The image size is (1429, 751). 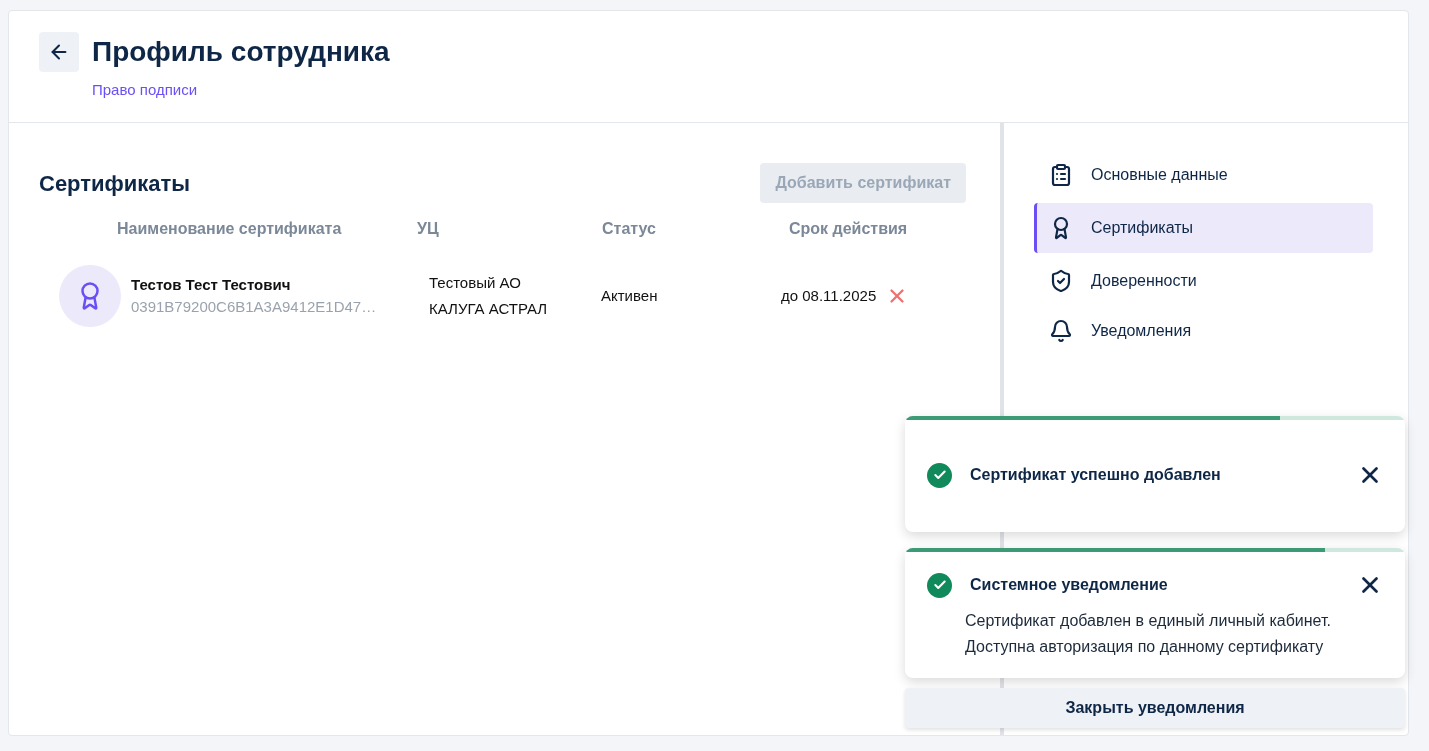 I want to click on notification-text: Доступна авторизация по данному сертификату, so click(x=1145, y=647).